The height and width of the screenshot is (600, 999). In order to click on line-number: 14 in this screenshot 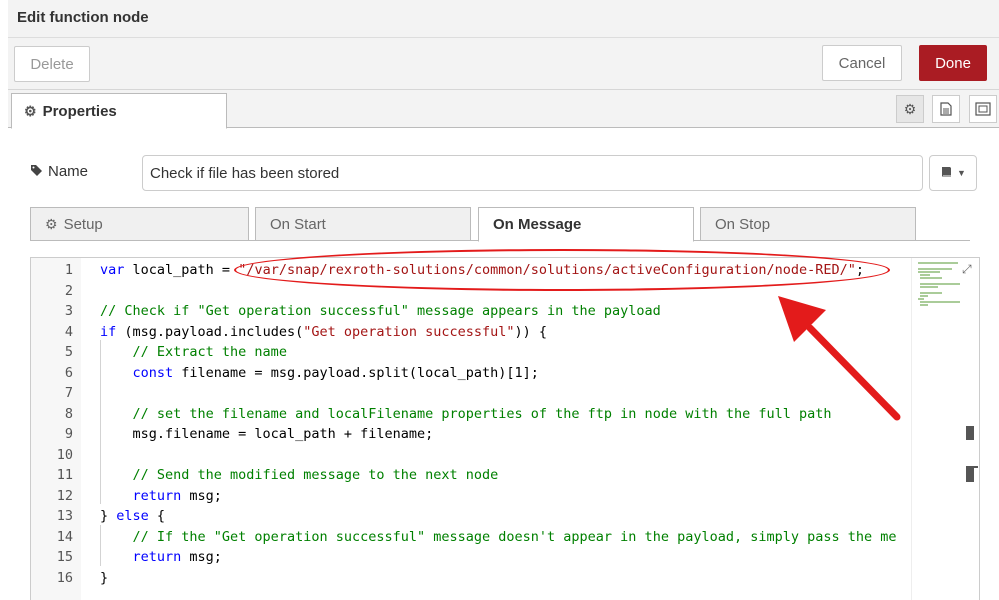, I will do `click(64, 536)`.